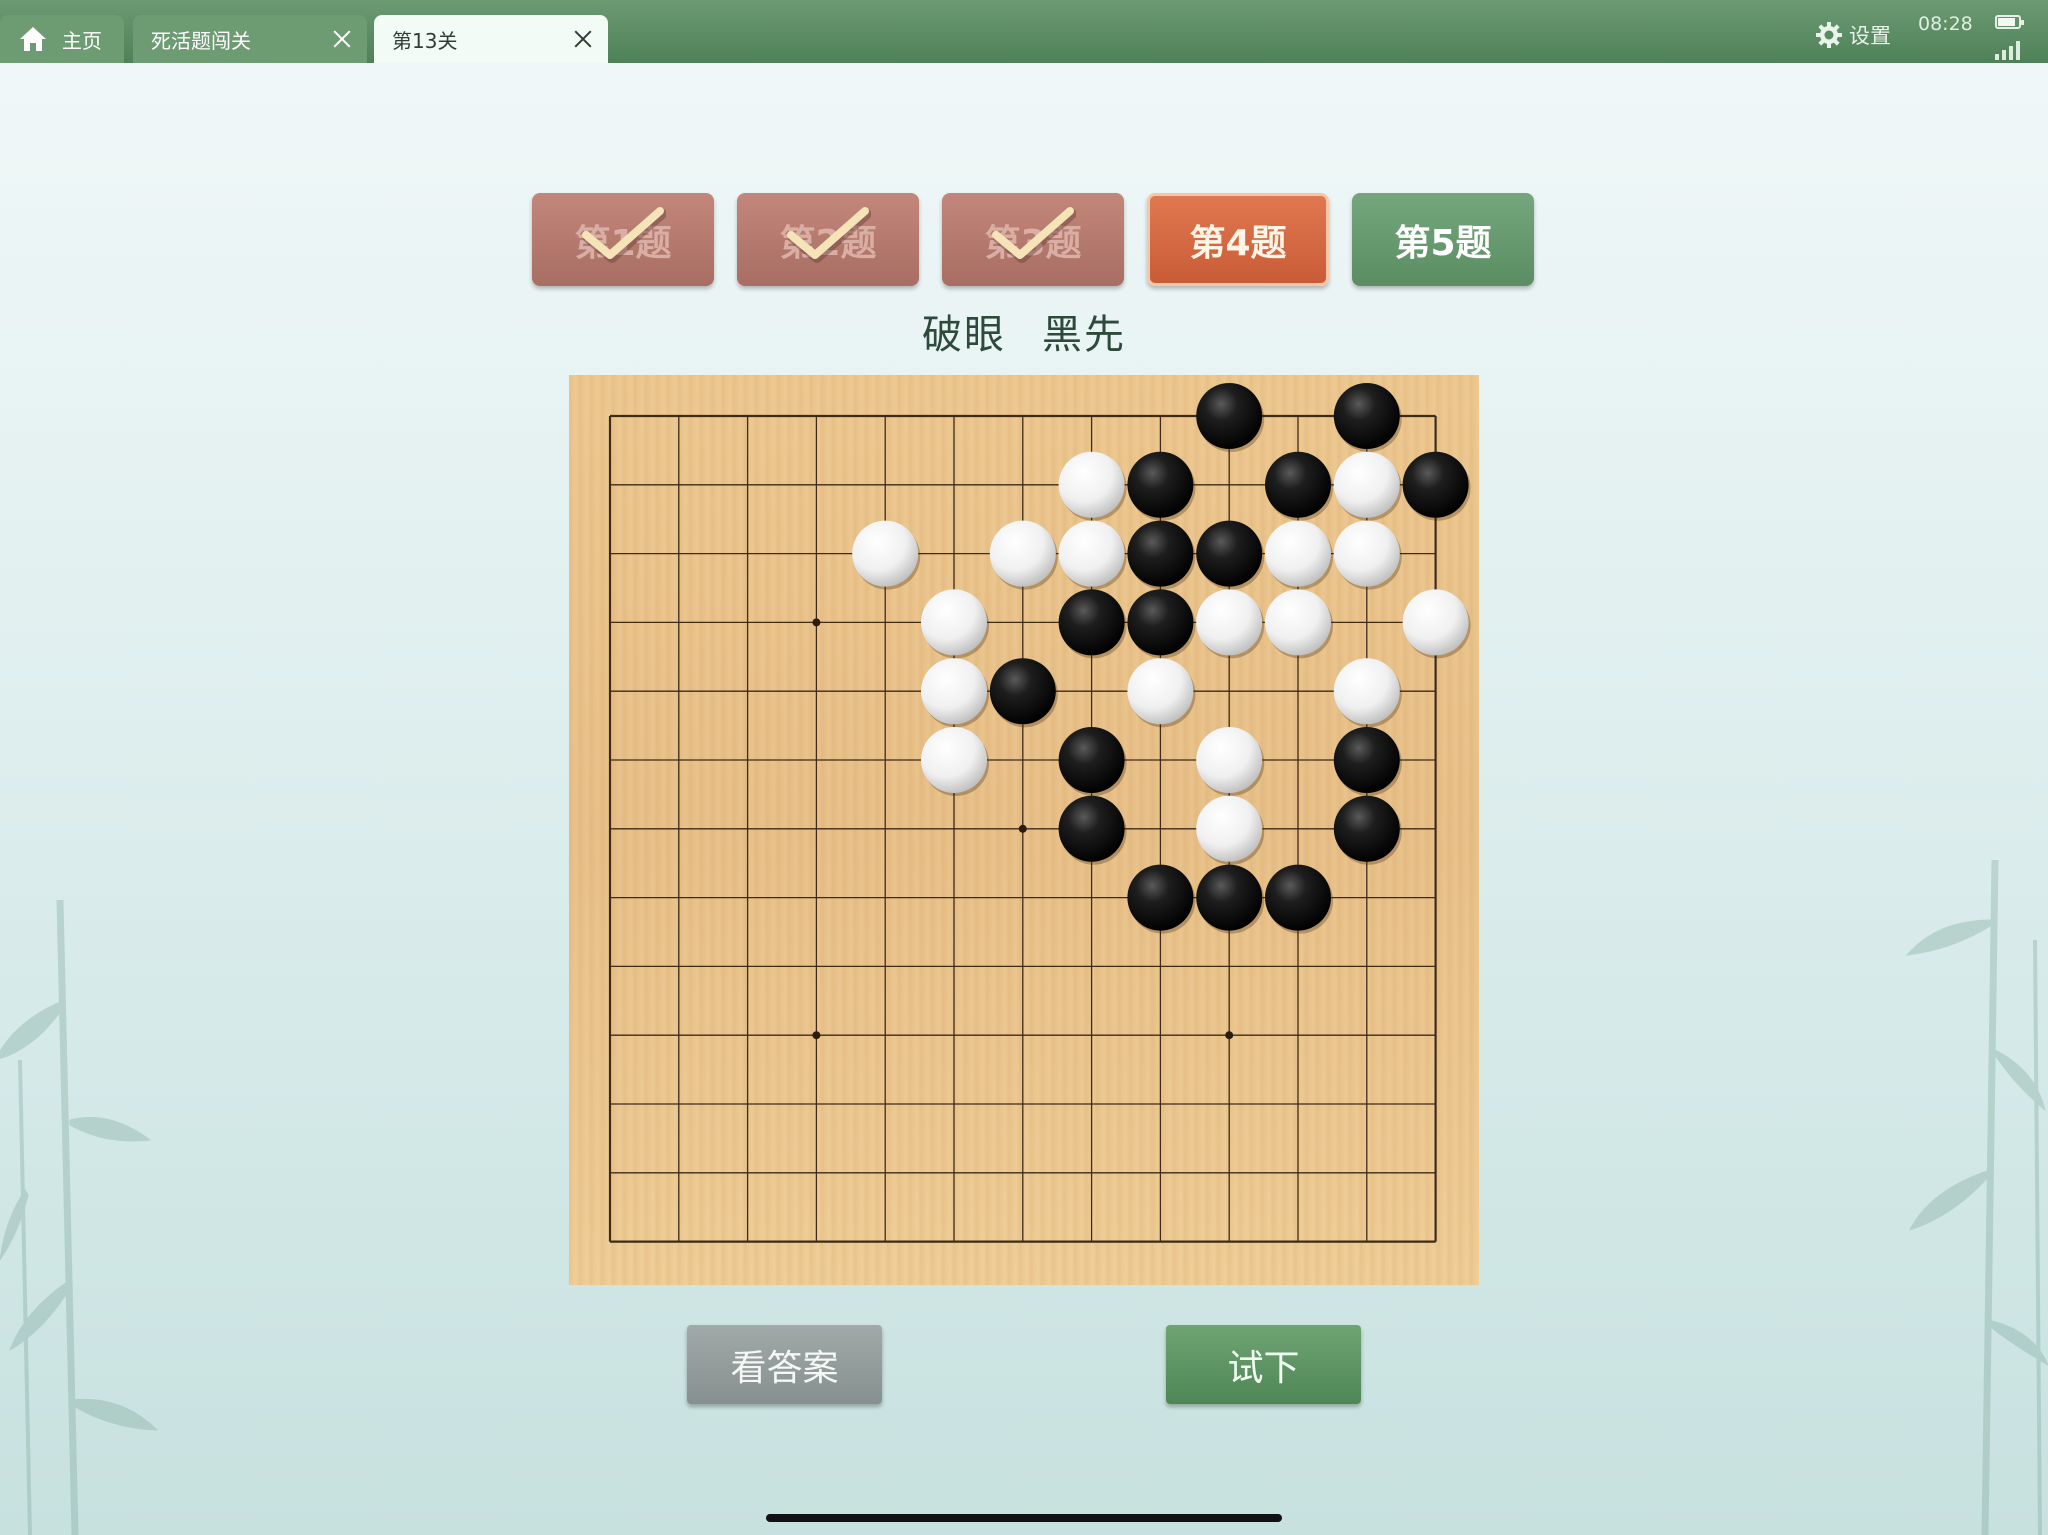  Describe the element at coordinates (201, 40) in the screenshot. I see `tab-puzzle-challenge-label: 死活题闯关` at that location.